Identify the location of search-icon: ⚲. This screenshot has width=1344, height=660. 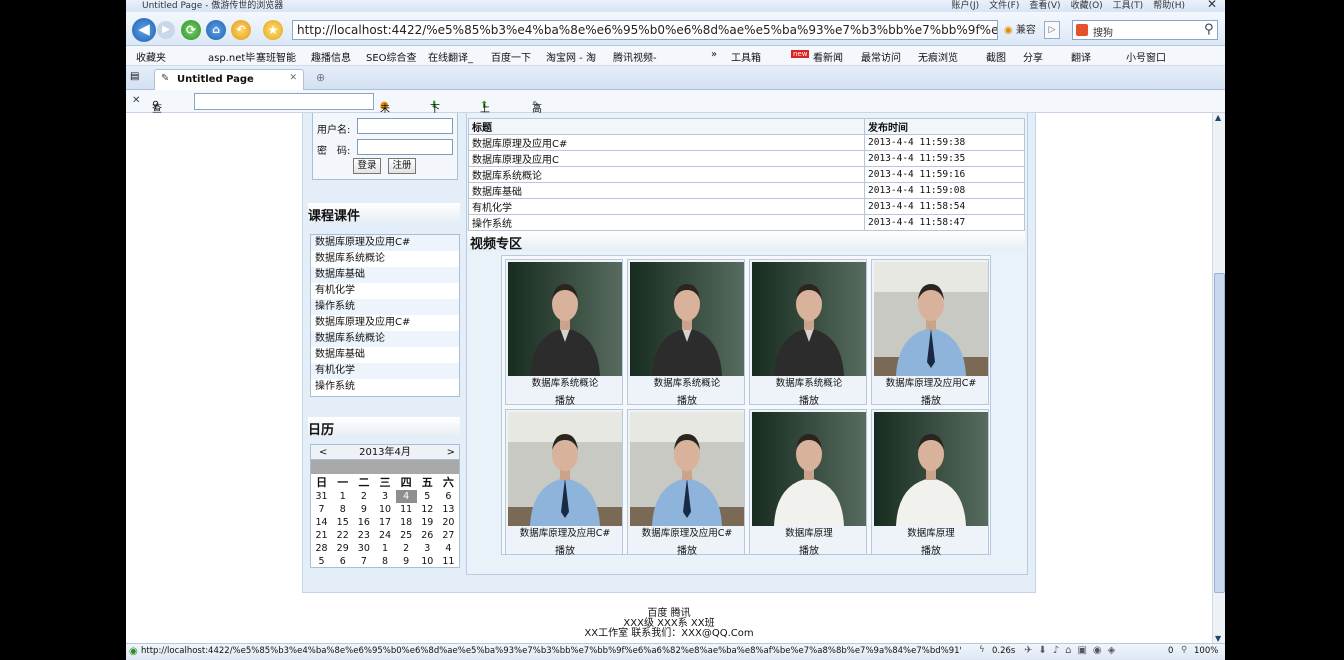
(1209, 29).